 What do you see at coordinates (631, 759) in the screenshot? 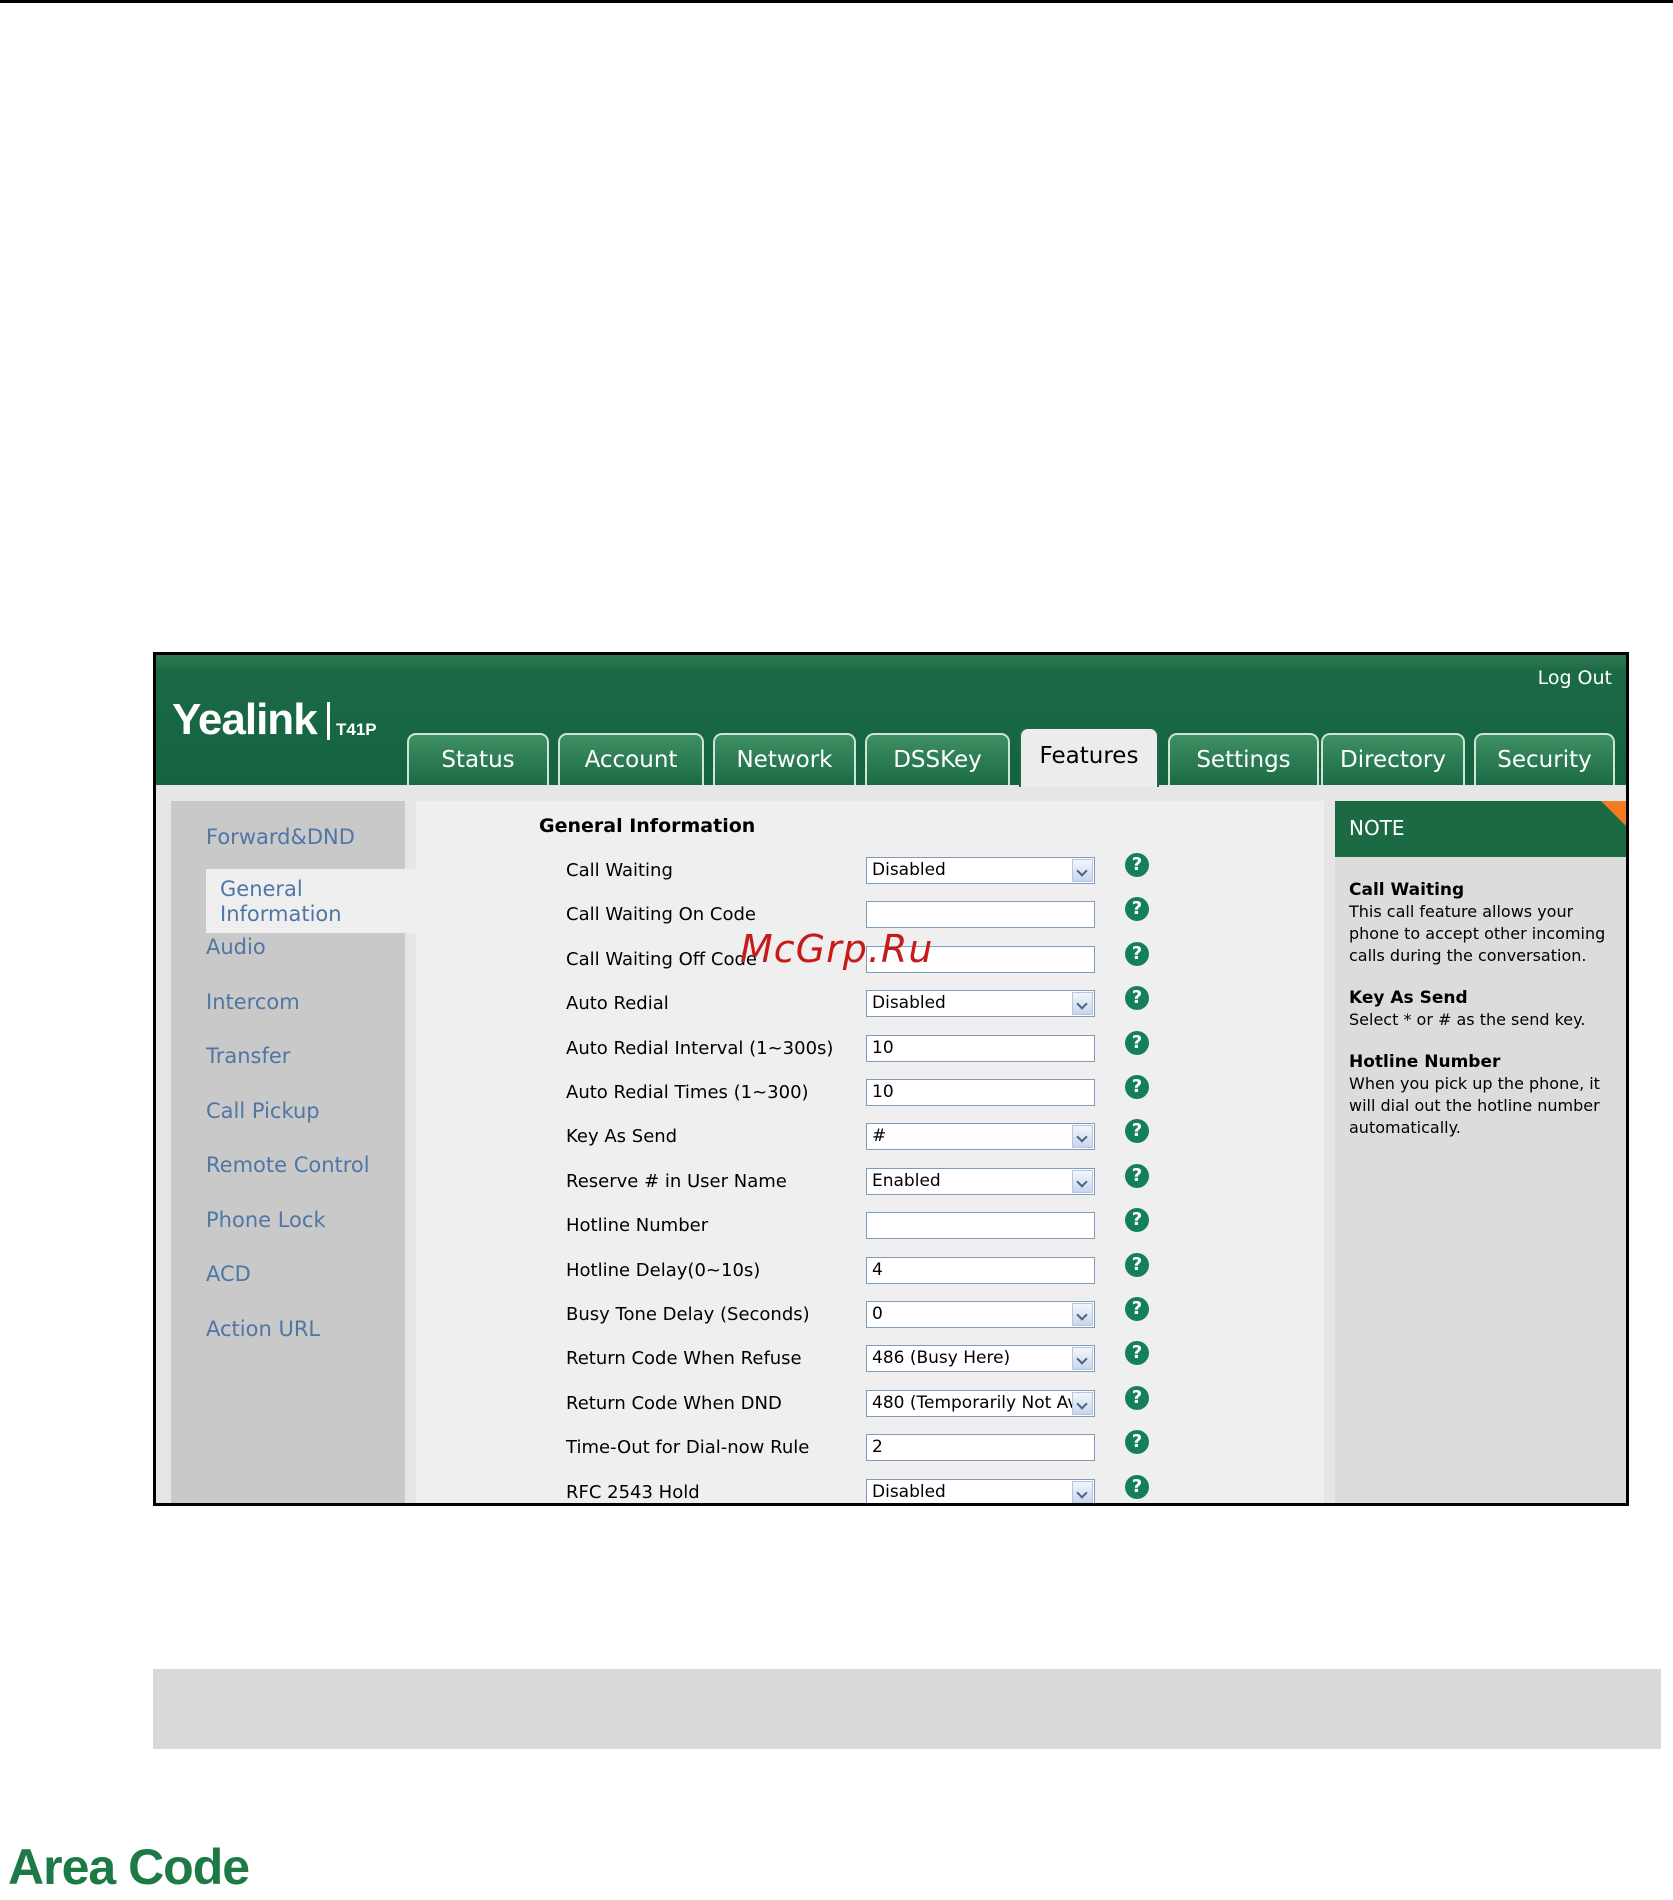
I see `tab-account: Account` at bounding box center [631, 759].